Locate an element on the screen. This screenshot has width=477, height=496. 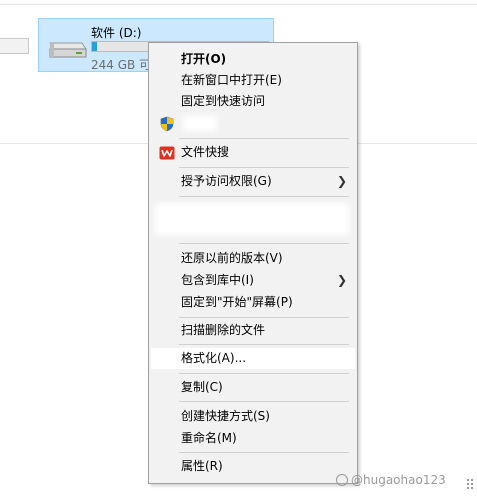
menu-item-label: 重命名(M) is located at coordinates (209, 438).